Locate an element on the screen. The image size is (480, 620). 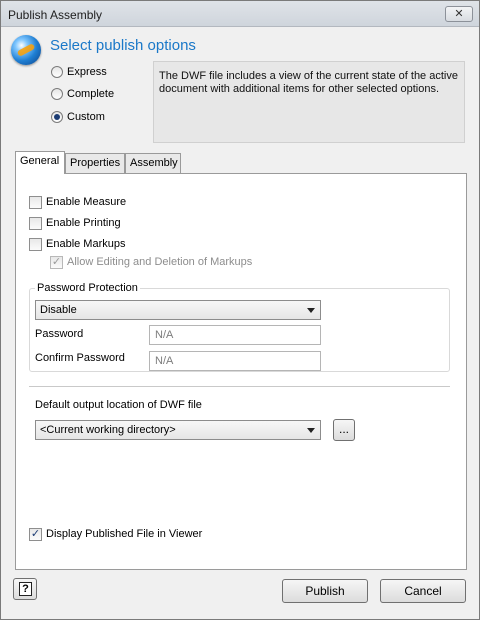
option-express-radio: Express is located at coordinates (79, 72).